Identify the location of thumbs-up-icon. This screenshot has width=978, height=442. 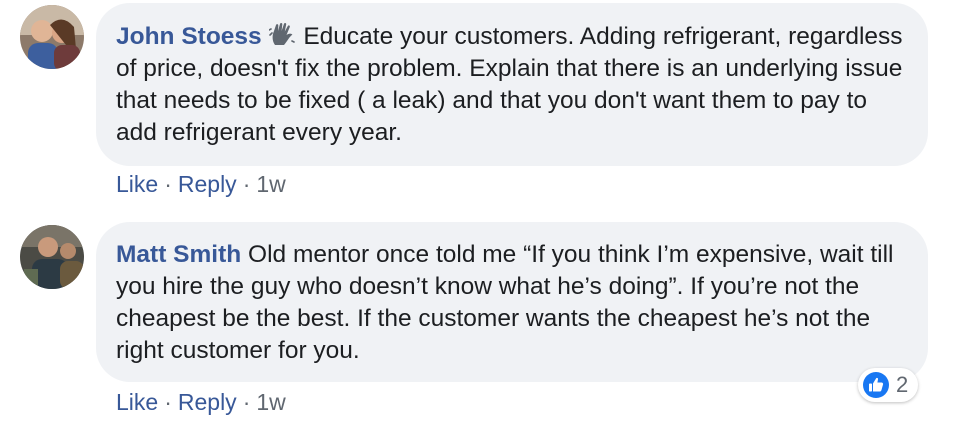
(876, 385).